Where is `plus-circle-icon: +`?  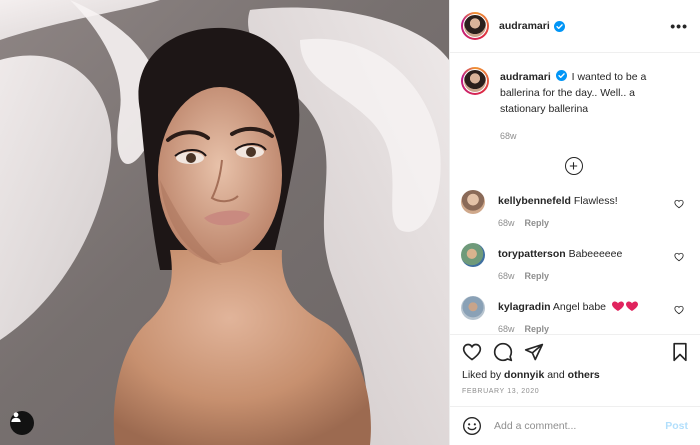 plus-circle-icon: + is located at coordinates (573, 166).